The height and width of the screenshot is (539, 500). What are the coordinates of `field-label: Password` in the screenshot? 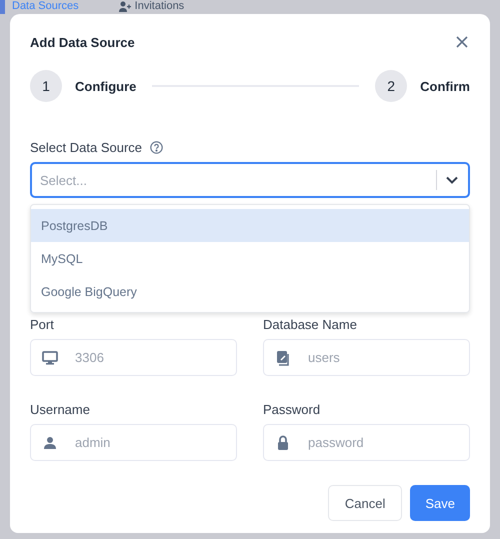 It's located at (292, 409).